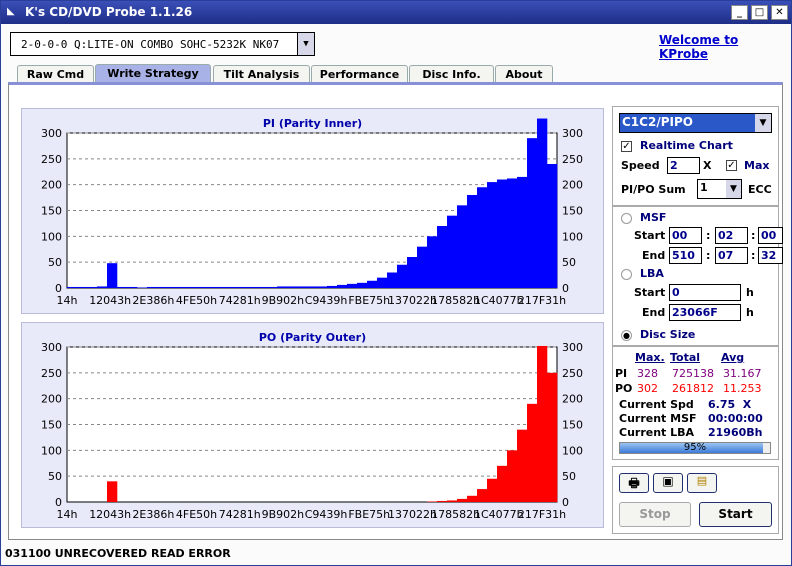 This screenshot has width=792, height=566. Describe the element at coordinates (153, 74) in the screenshot. I see `tab-write-strategy: Write Strategy` at that location.